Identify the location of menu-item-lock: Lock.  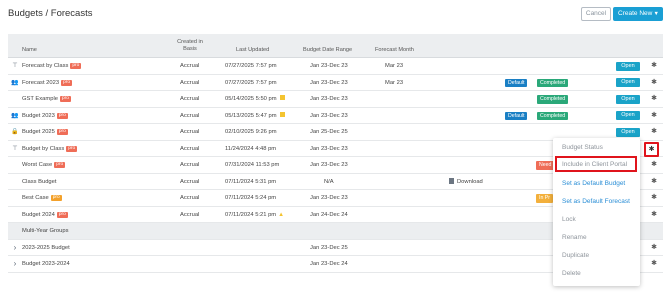
(569, 219).